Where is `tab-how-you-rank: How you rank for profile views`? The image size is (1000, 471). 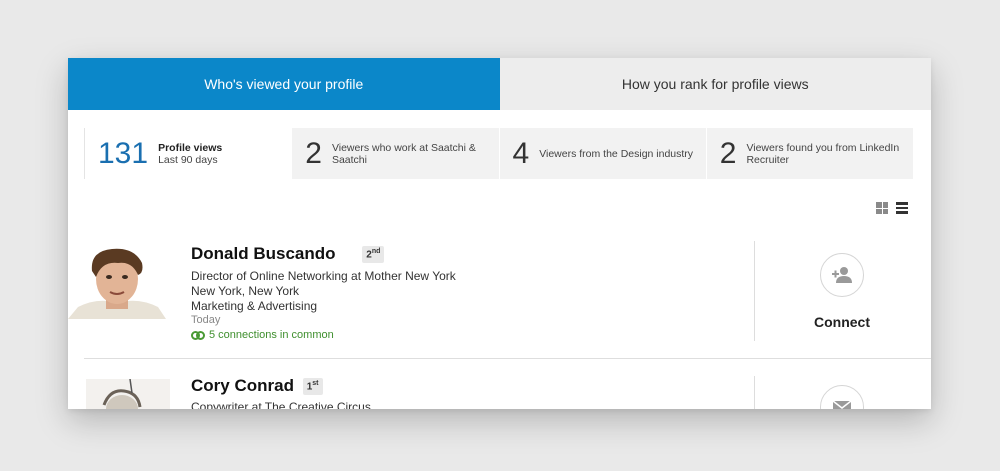
tab-how-you-rank: How you rank for profile views is located at coordinates (715, 84).